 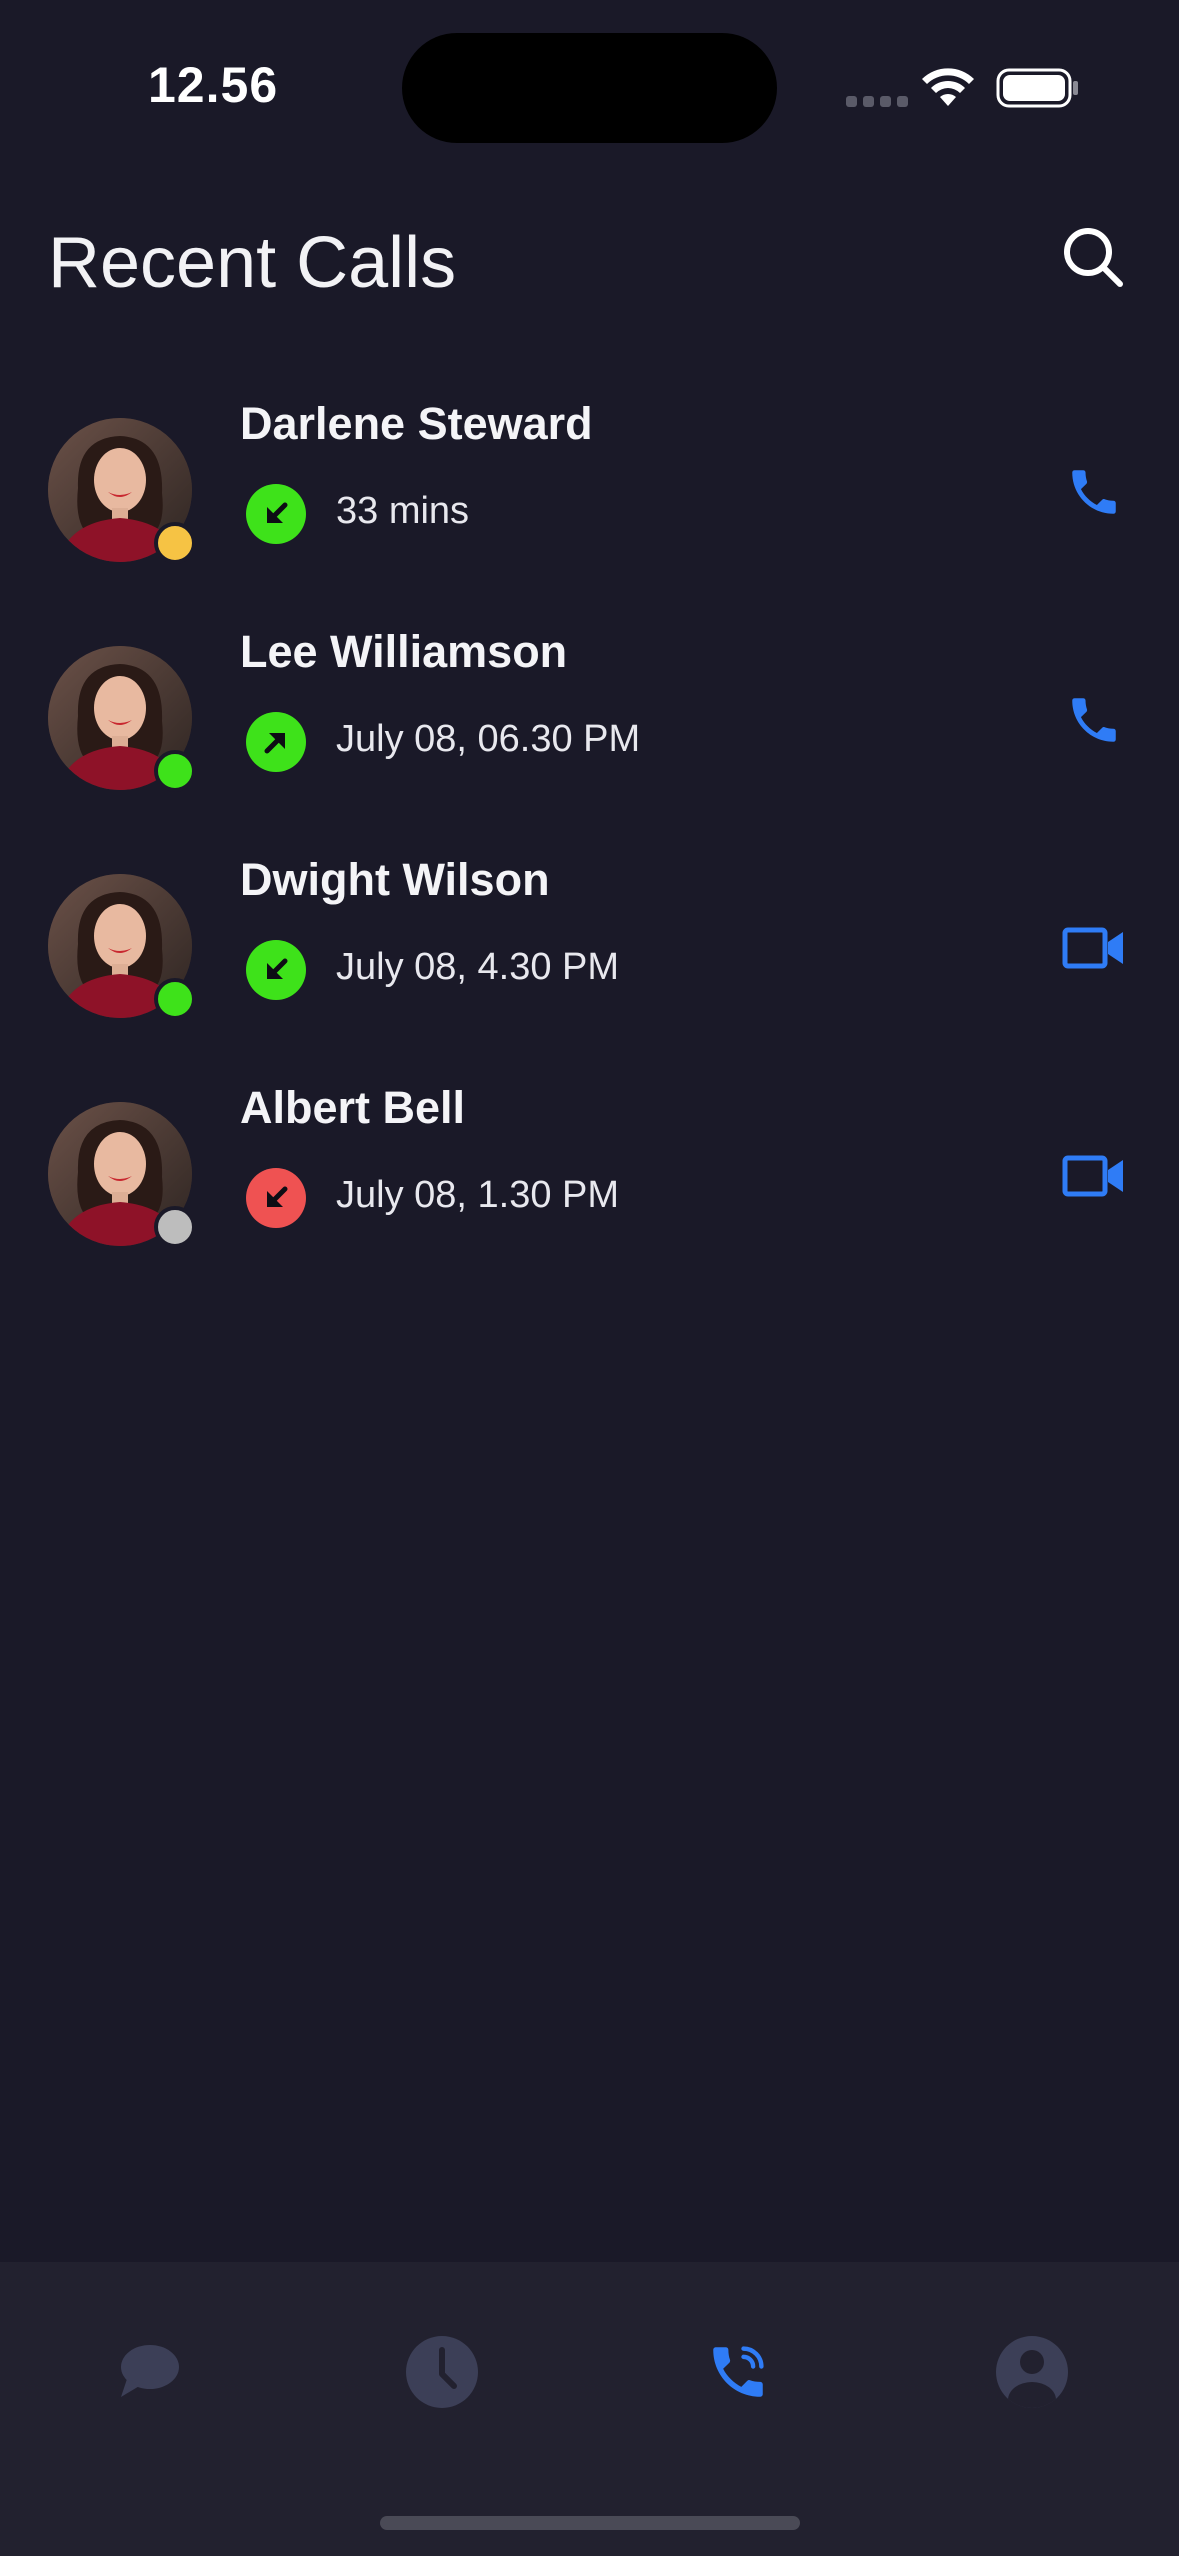 I want to click on outgoing-call-icon, so click(x=276, y=742).